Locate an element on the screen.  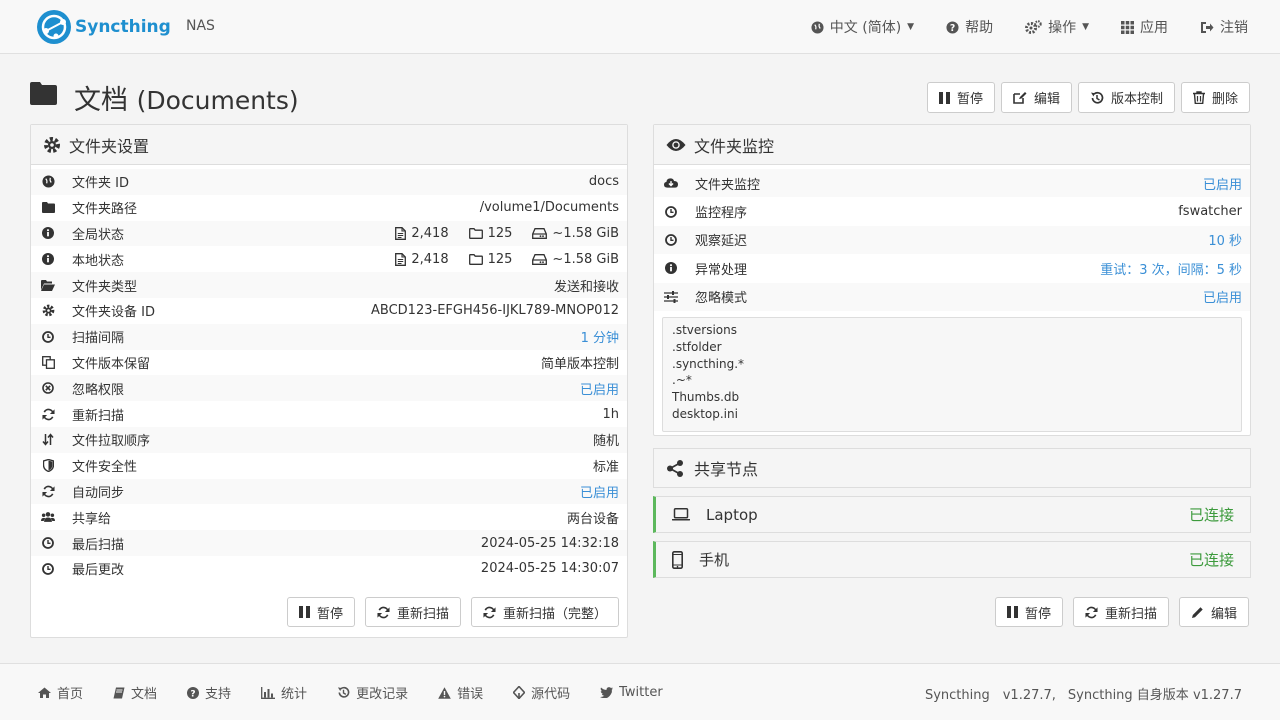
stat-size: ~1.58 GiB is located at coordinates (575, 259).